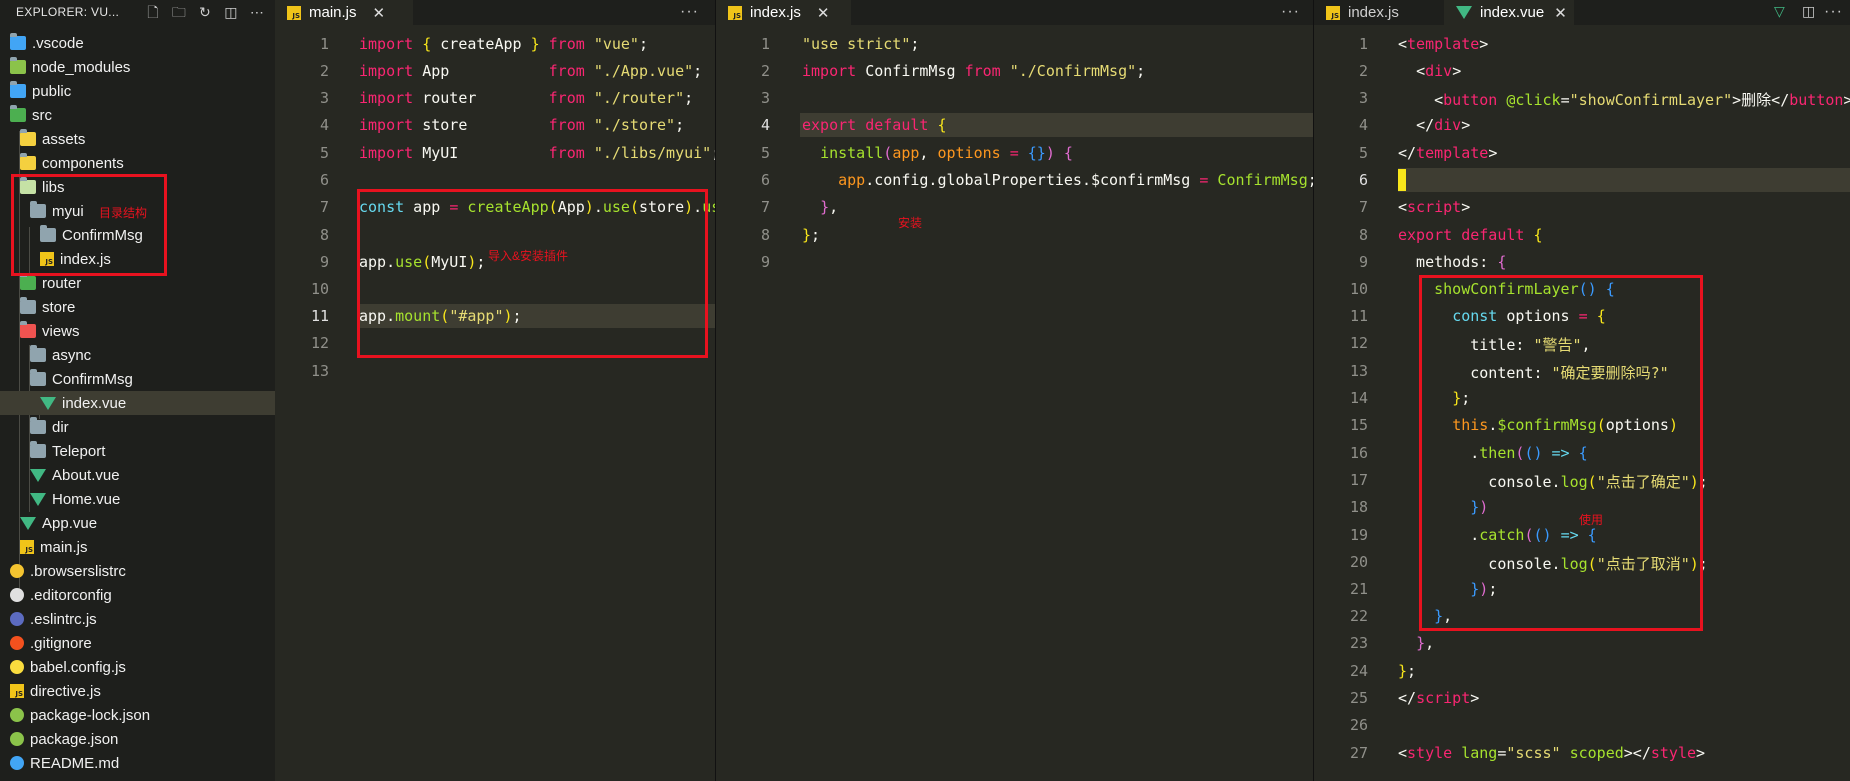  Describe the element at coordinates (90, 715) in the screenshot. I see `tree-item-label: package-lock.json` at that location.